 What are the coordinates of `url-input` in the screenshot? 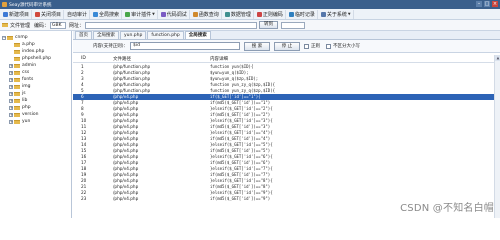 It's located at (171, 25).